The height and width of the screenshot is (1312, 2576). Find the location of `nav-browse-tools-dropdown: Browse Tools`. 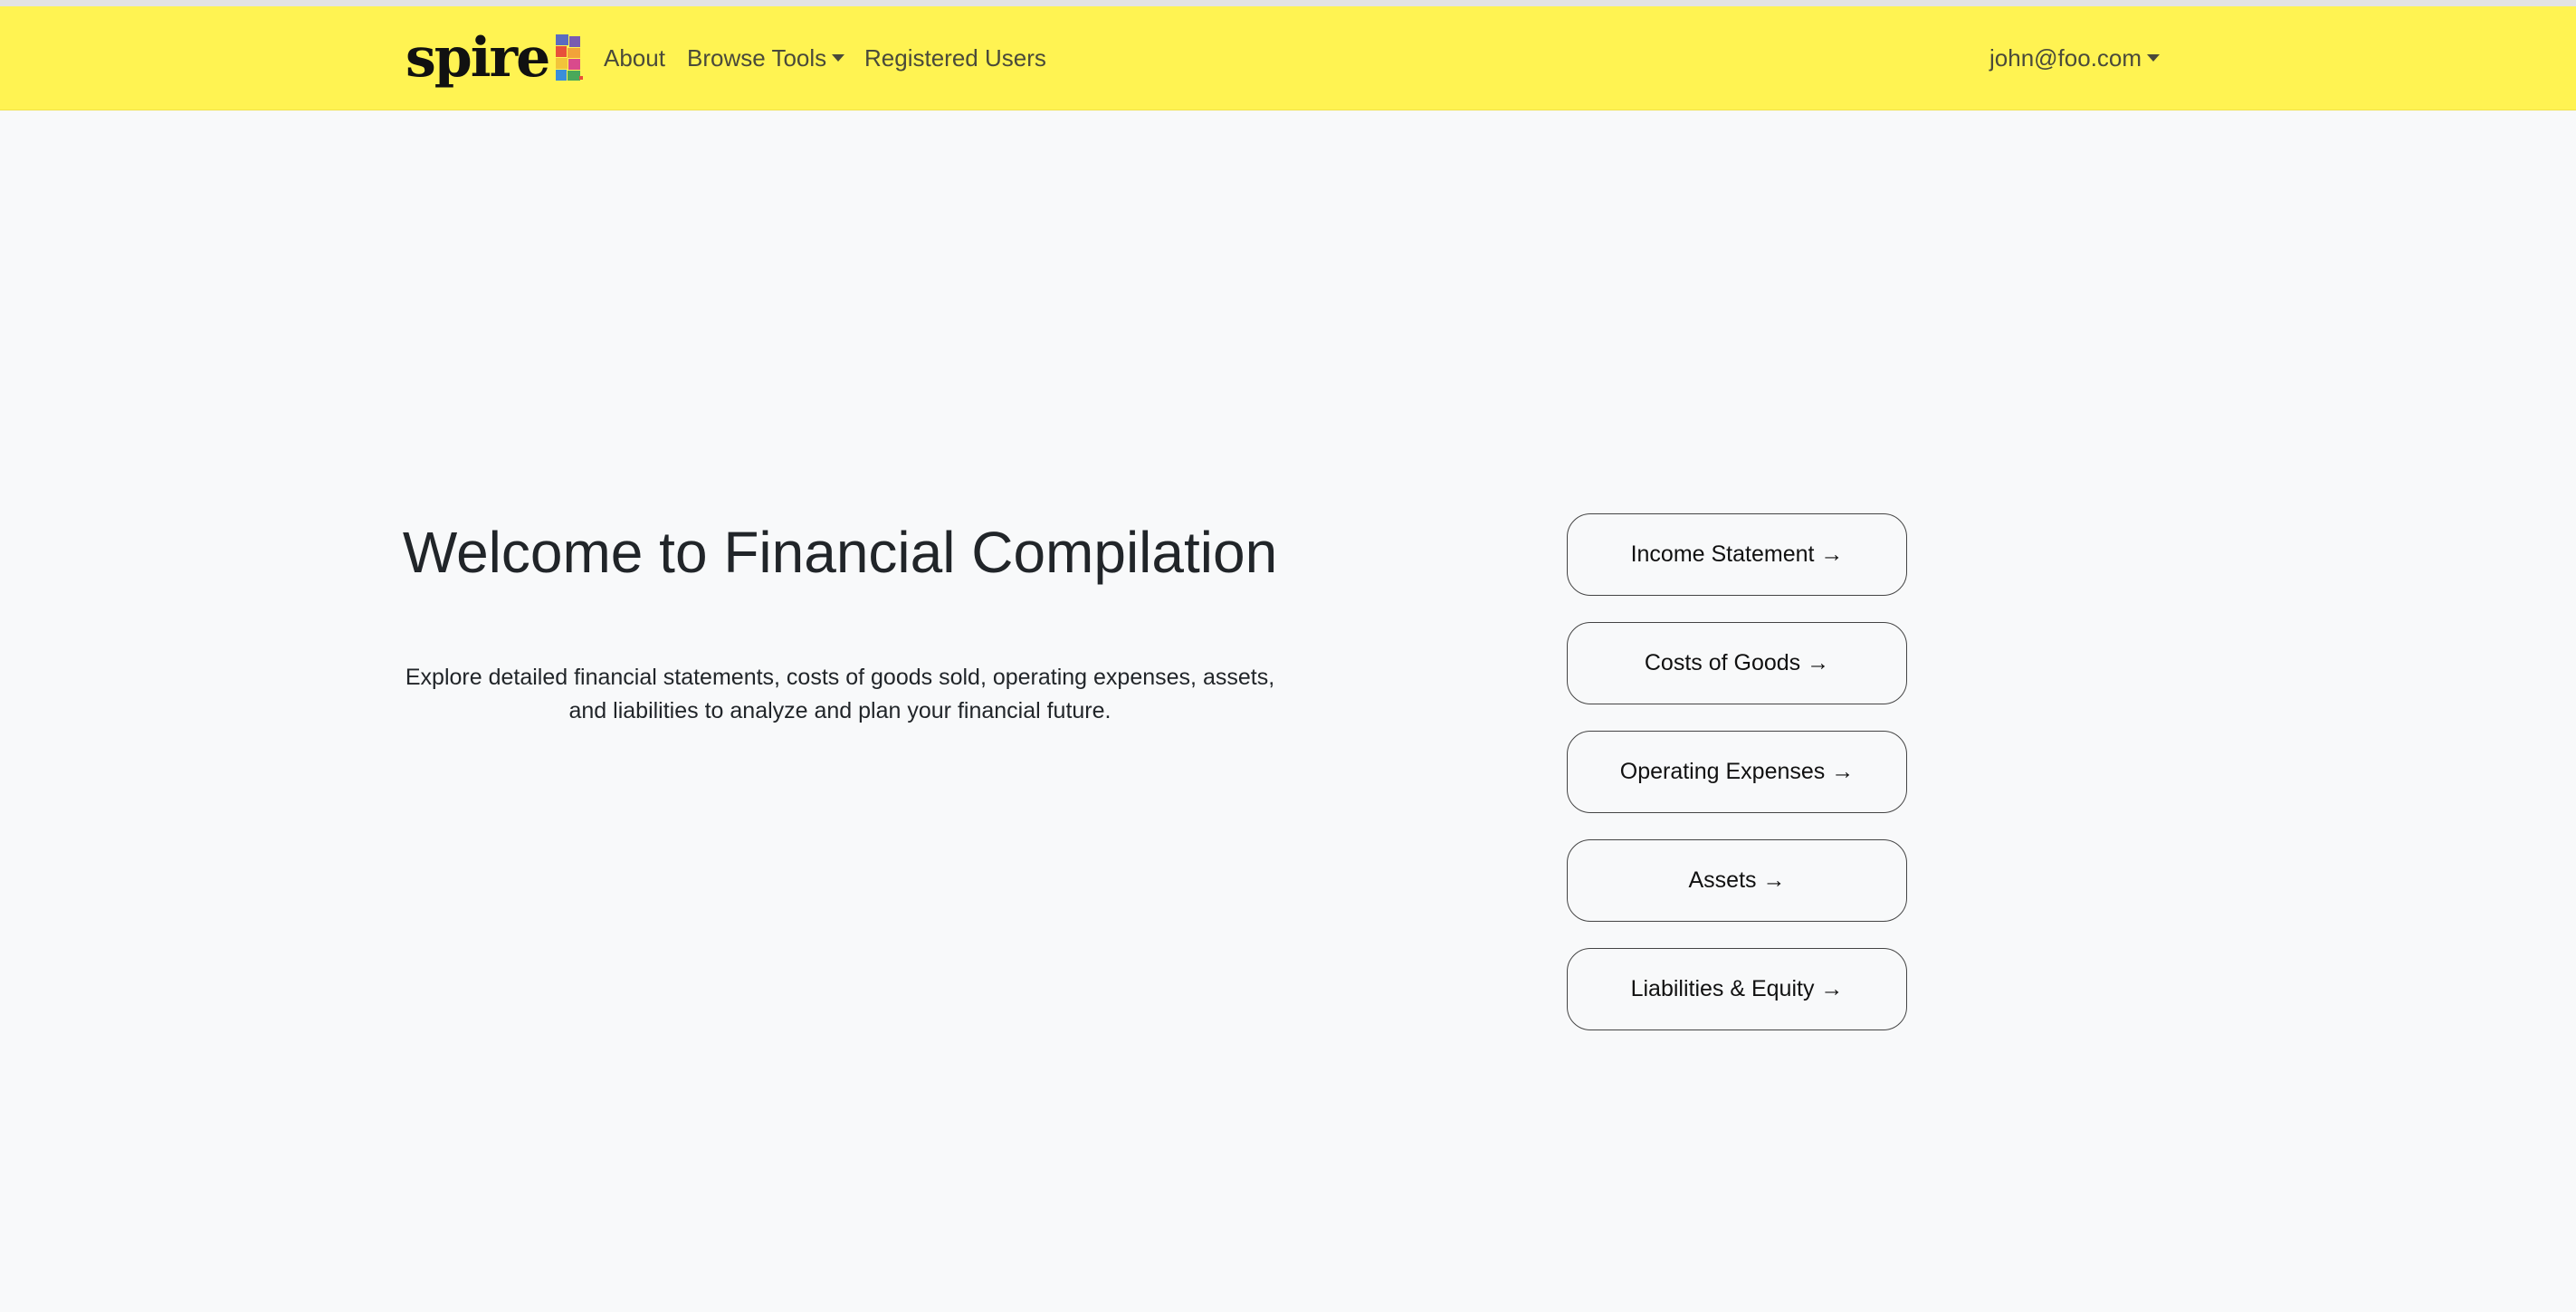

nav-browse-tools-dropdown: Browse Tools is located at coordinates (766, 58).